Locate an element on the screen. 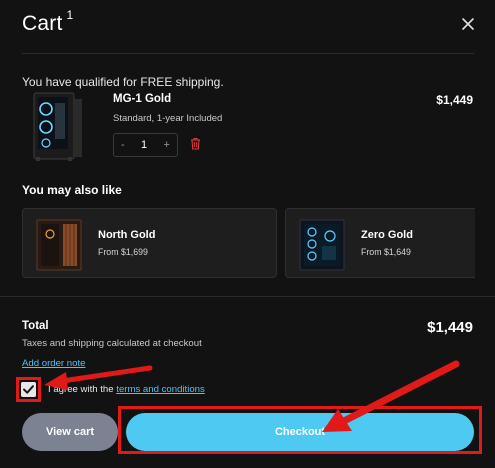 The width and height of the screenshot is (495, 468). free-shipping-message: You have qualified for FREE shipping. is located at coordinates (123, 82).